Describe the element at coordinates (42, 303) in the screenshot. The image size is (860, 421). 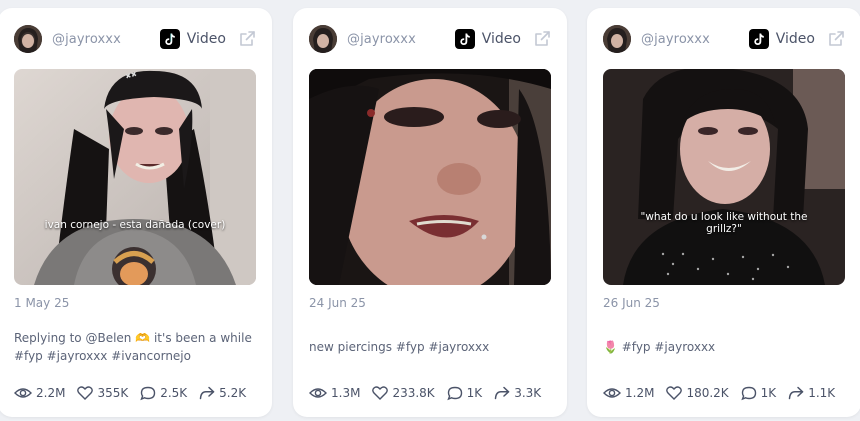
I see `post-date: 1 May 25` at that location.